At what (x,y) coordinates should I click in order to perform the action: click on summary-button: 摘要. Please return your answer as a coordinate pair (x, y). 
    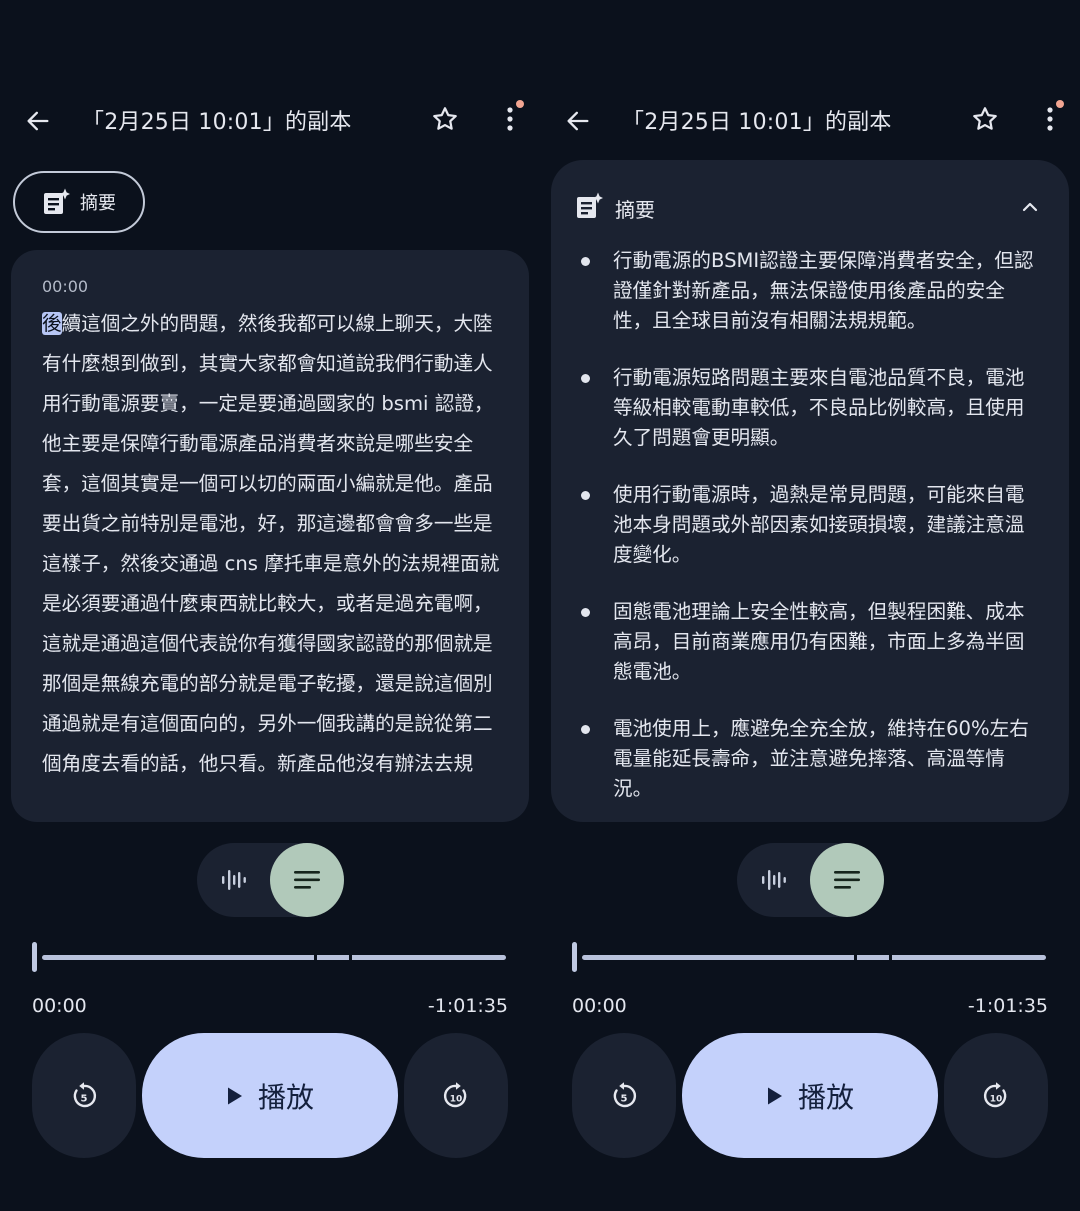
    Looking at the image, I should click on (79, 202).